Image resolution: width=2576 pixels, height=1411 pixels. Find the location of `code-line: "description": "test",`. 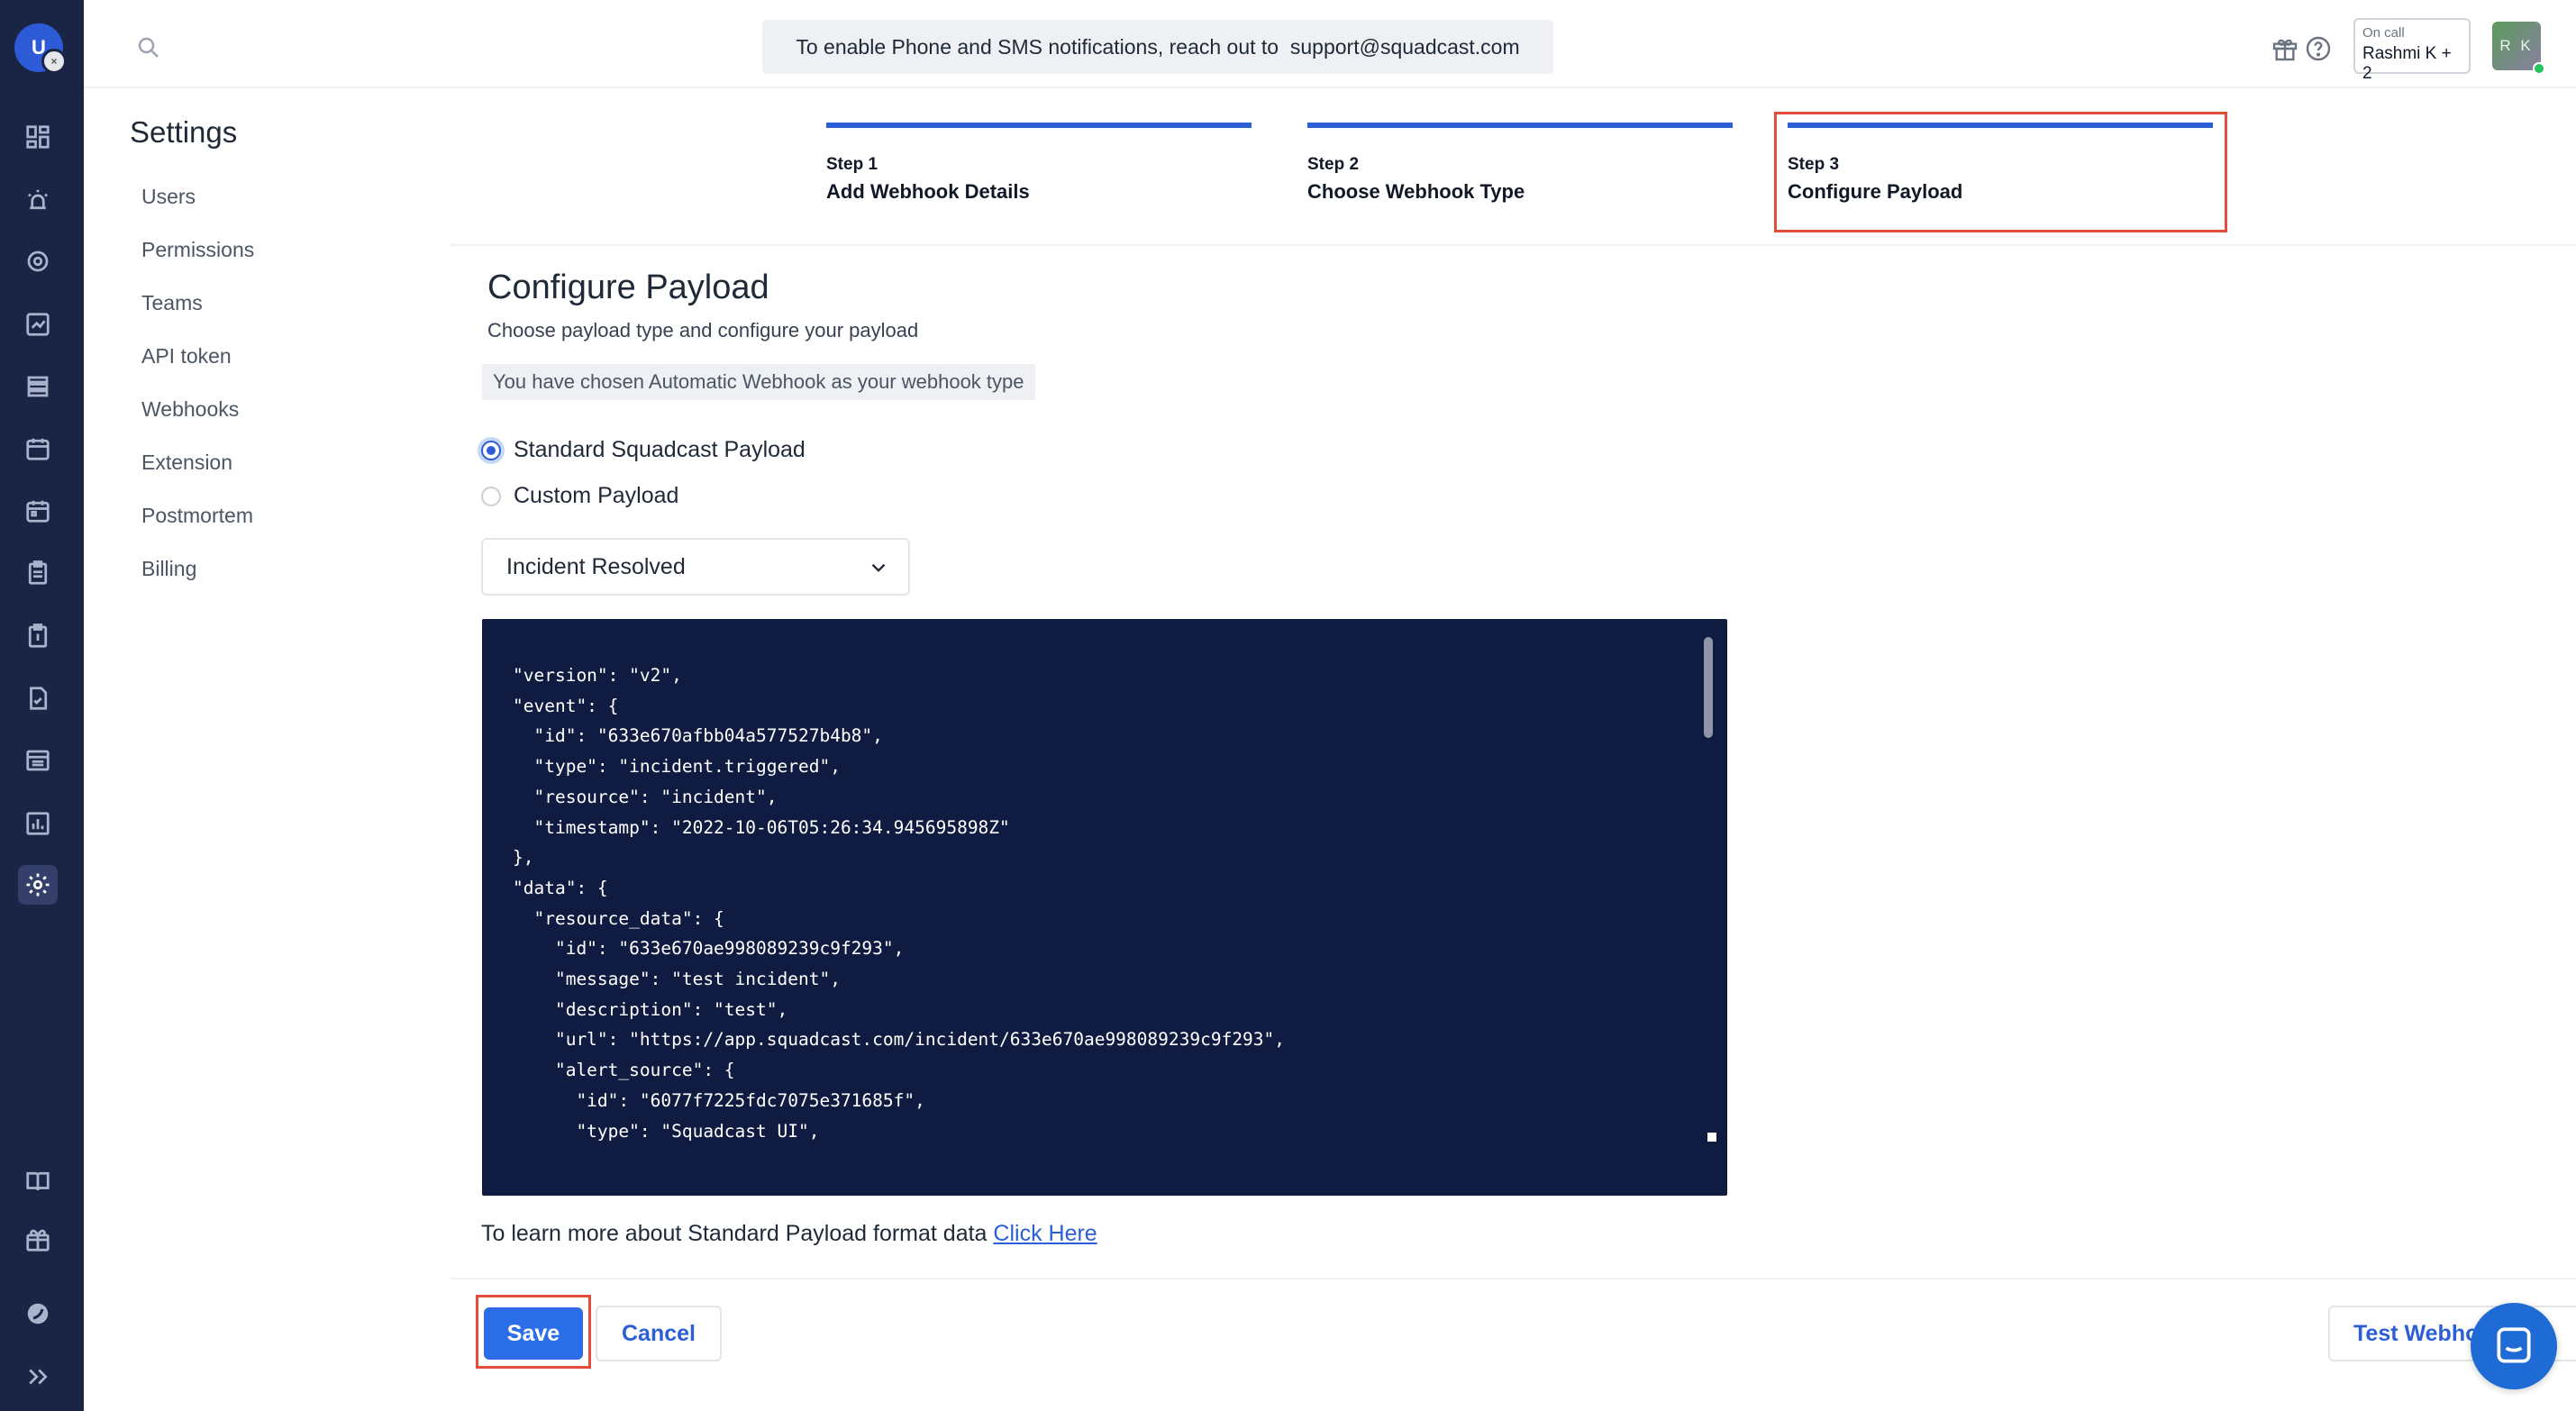

code-line: "description": "test", is located at coordinates (650, 1009).